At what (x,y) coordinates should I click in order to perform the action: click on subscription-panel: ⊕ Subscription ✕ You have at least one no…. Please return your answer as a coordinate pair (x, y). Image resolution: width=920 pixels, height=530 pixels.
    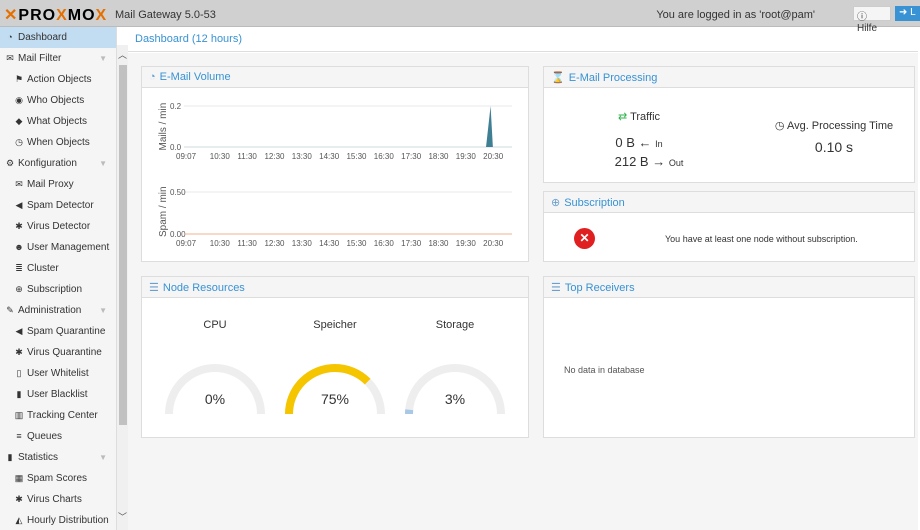
    Looking at the image, I should click on (729, 226).